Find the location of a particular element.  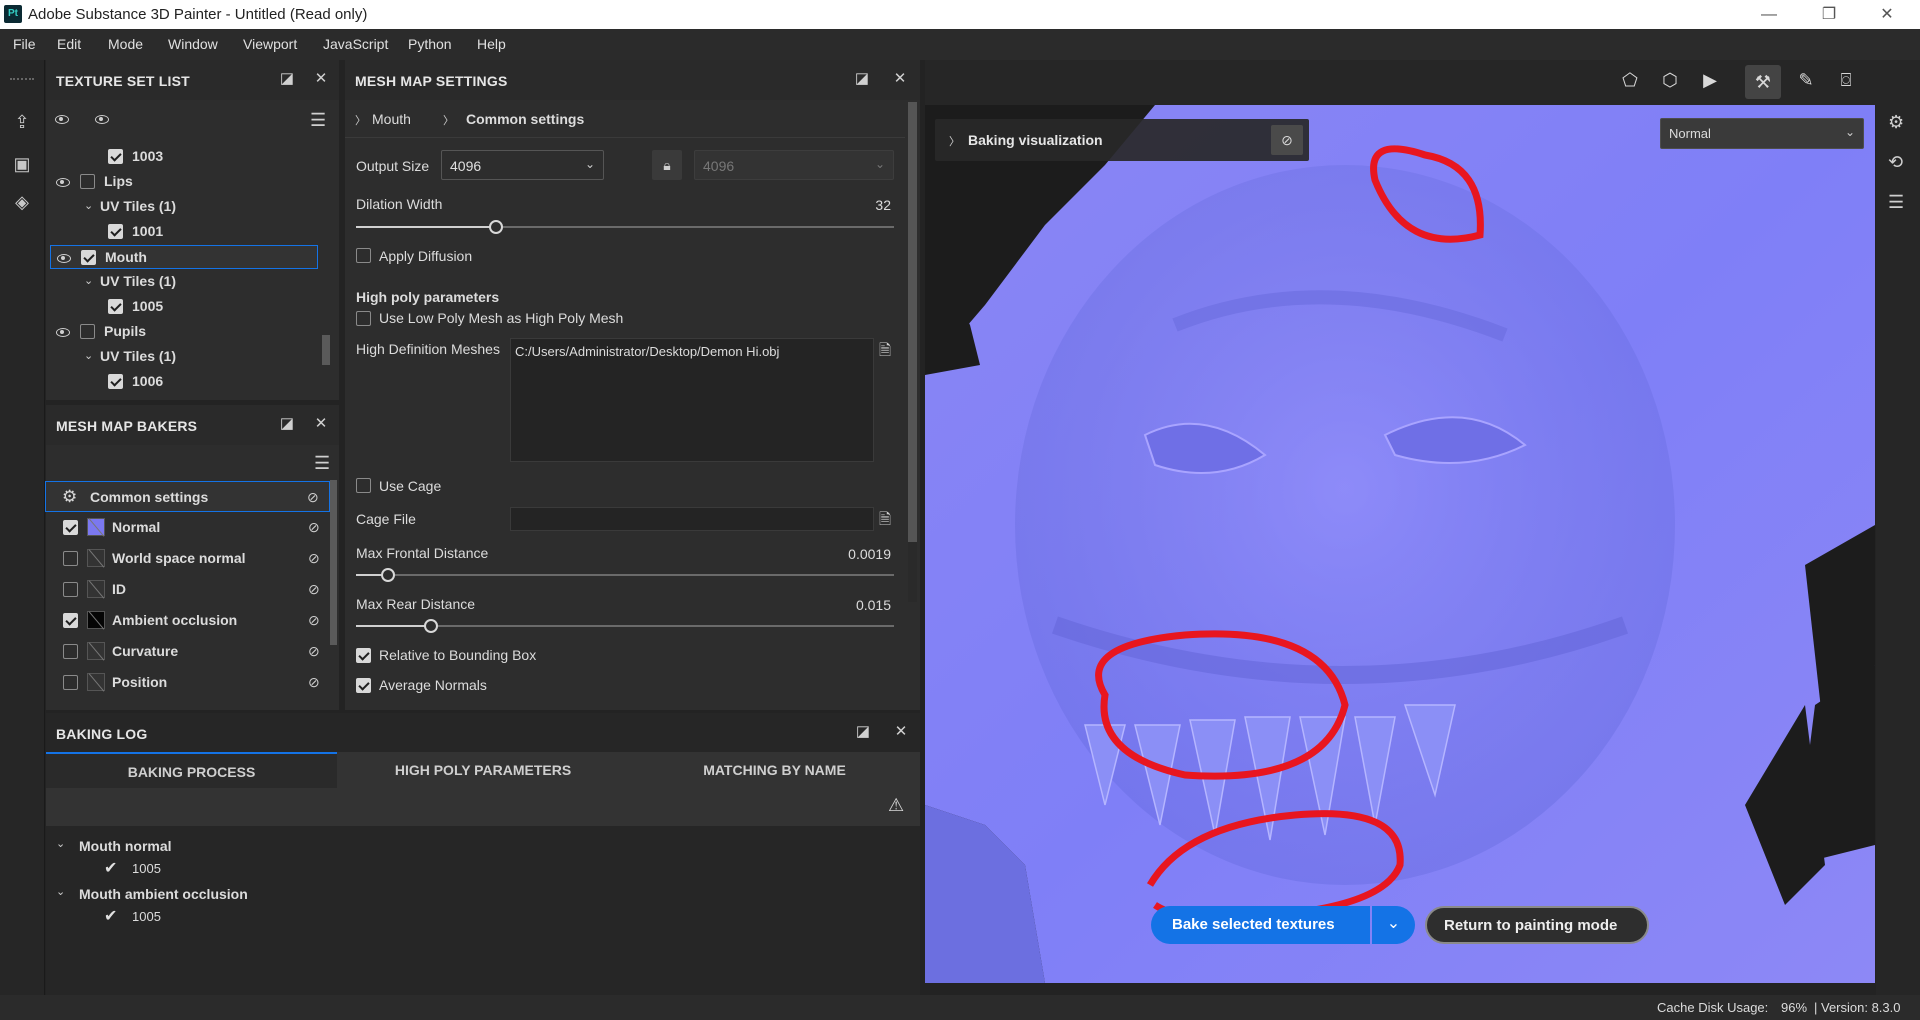

cage-file-input is located at coordinates (692, 519).